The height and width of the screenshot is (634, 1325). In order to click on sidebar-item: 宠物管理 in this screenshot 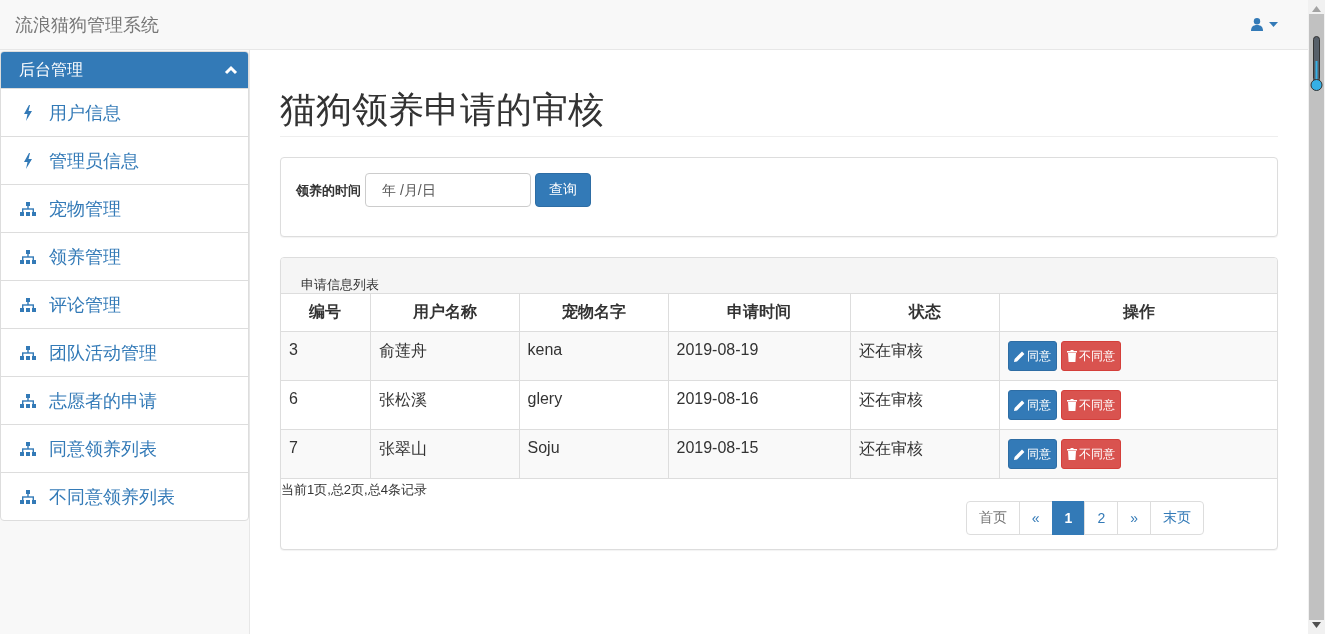, I will do `click(85, 208)`.